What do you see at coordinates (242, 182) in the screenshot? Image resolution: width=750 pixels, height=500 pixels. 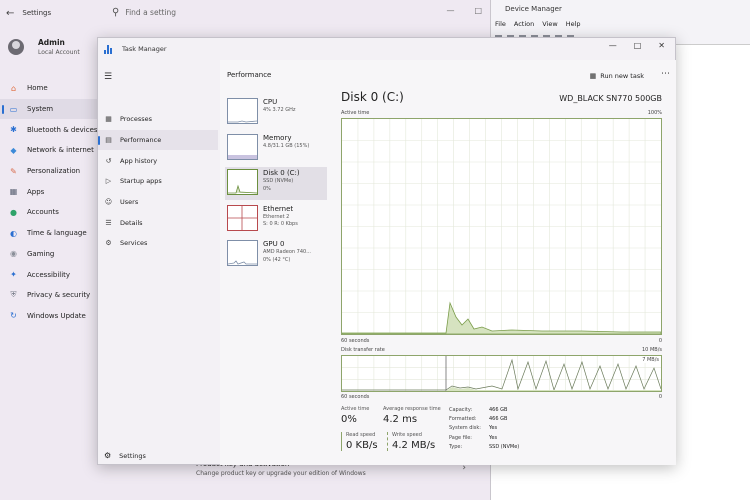 I see `disk-mini-graph` at bounding box center [242, 182].